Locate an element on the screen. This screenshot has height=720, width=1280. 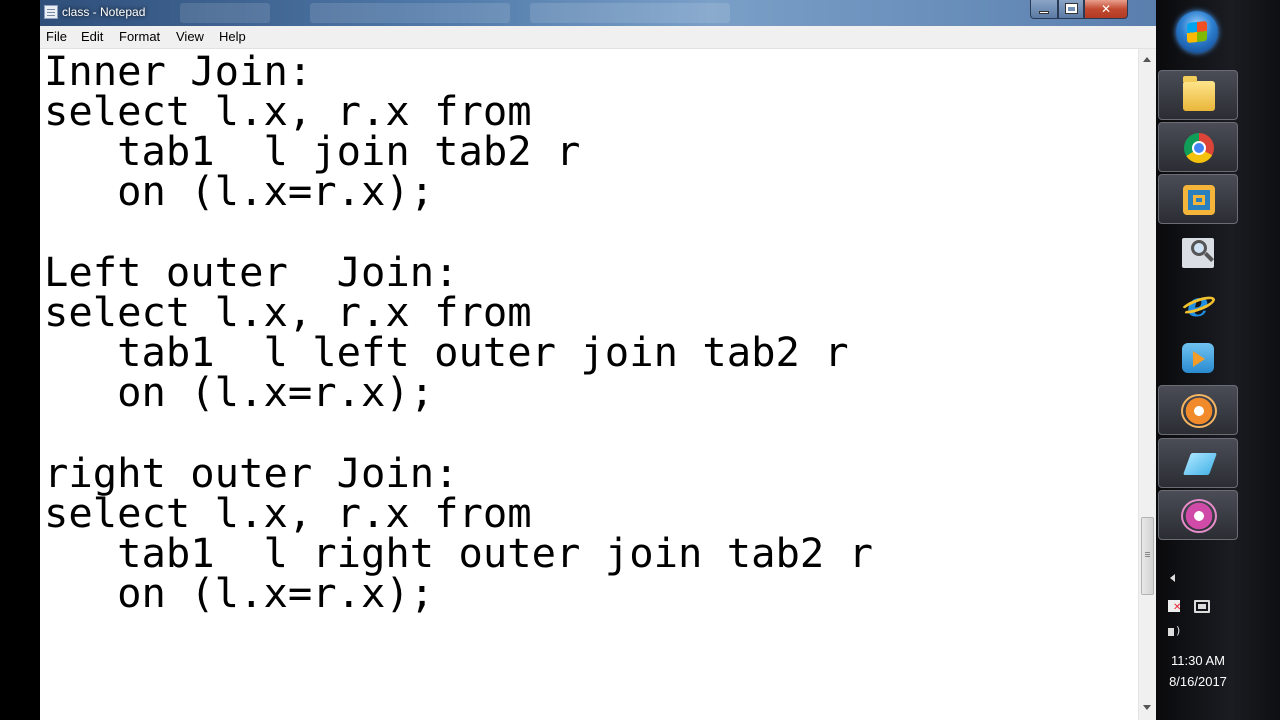
text-line: tab1 l right outer join tab2 r is located at coordinates (459, 553).